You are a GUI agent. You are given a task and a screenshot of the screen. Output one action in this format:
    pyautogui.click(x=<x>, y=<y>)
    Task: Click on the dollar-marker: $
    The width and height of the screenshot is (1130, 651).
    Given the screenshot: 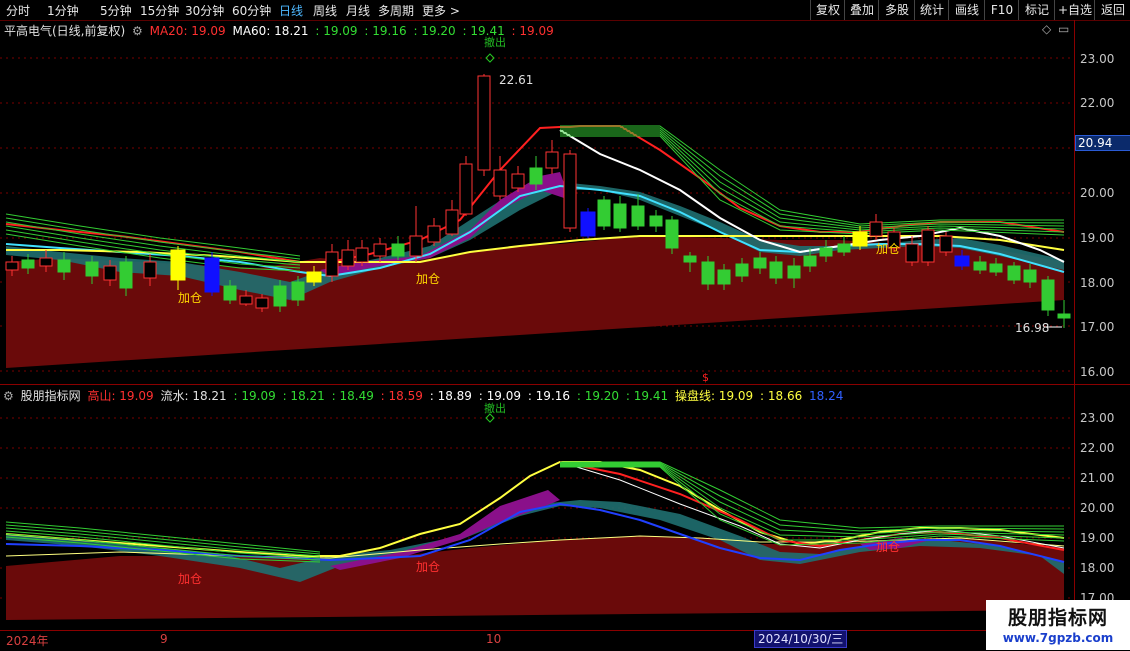 What is the action you would take?
    pyautogui.click(x=705, y=377)
    